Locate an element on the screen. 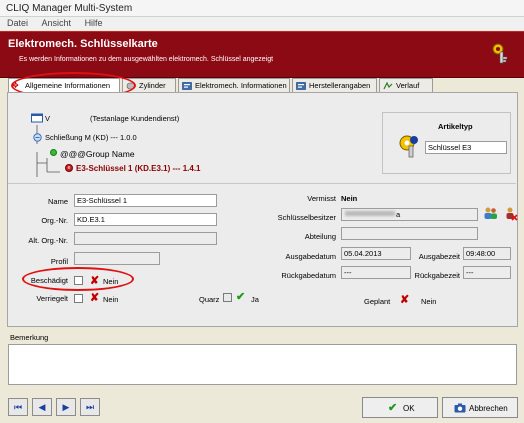  cancel-label: Abbrechen is located at coordinates (488, 408).